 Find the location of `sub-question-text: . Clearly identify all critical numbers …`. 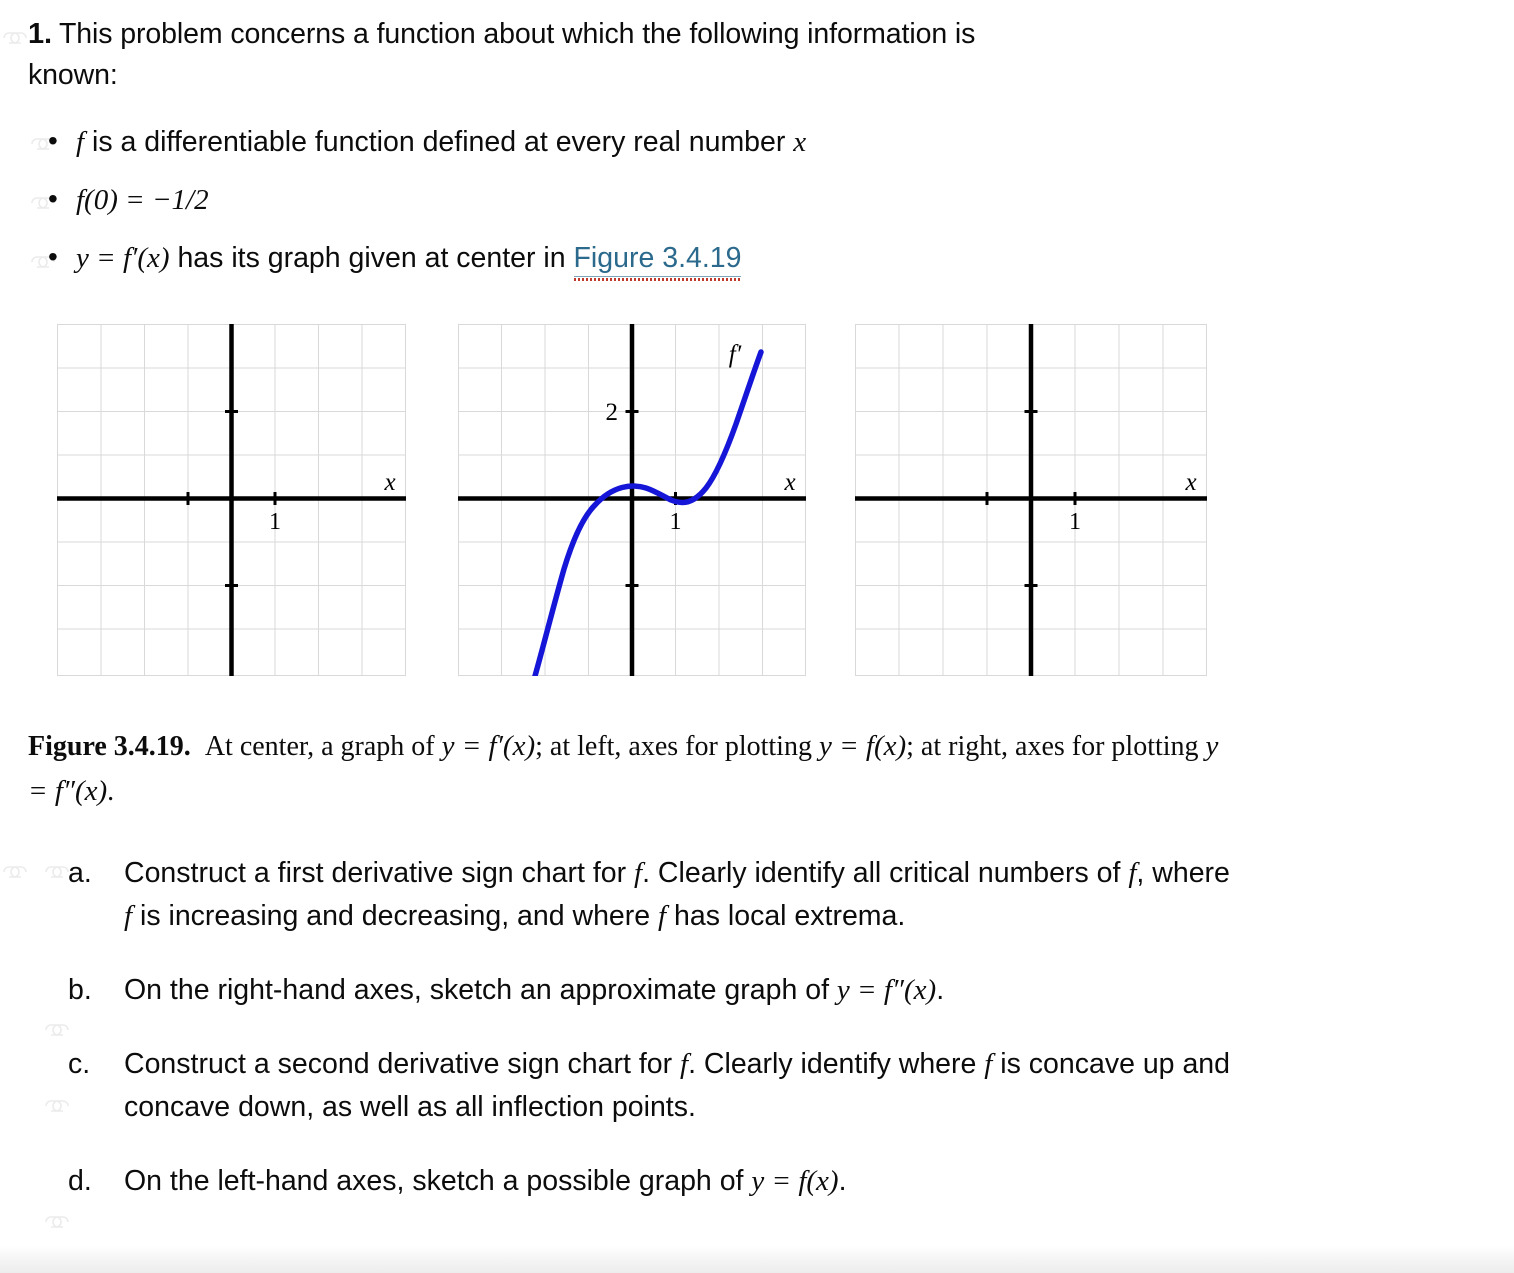

sub-question-text: . Clearly identify all critical numbers … is located at coordinates (885, 873).